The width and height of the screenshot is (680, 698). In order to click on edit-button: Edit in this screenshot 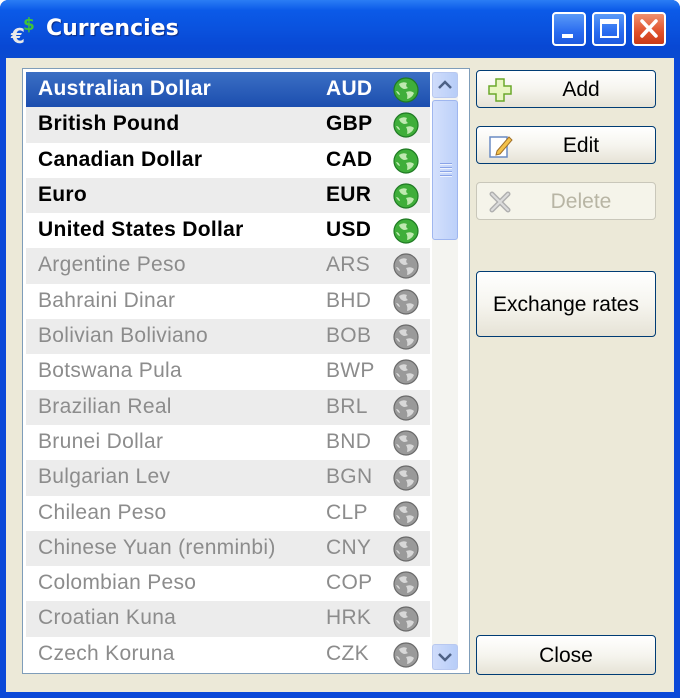, I will do `click(566, 145)`.